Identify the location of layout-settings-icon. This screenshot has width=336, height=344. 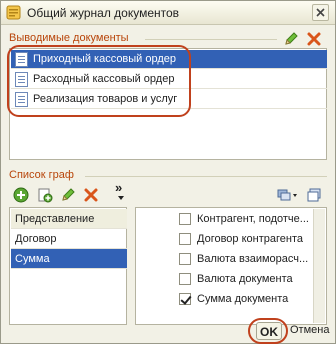
(287, 195).